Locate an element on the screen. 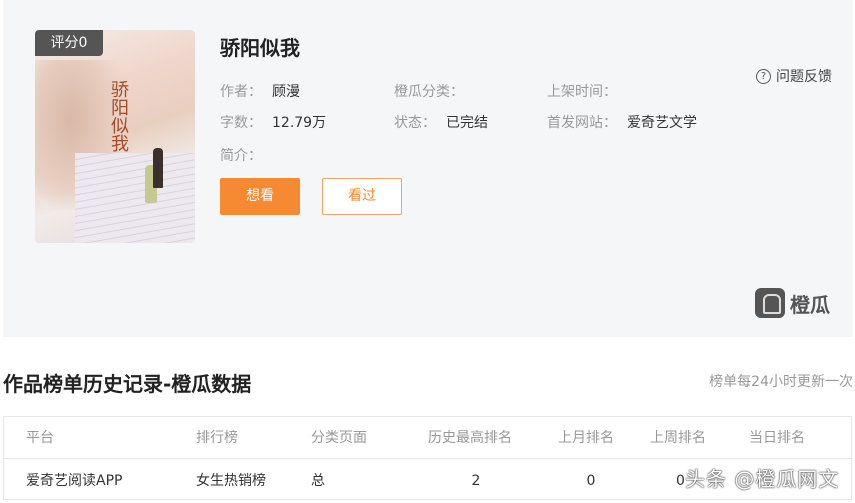 Image resolution: width=855 pixels, height=503 pixels. cell-category-page: 总 is located at coordinates (318, 481).